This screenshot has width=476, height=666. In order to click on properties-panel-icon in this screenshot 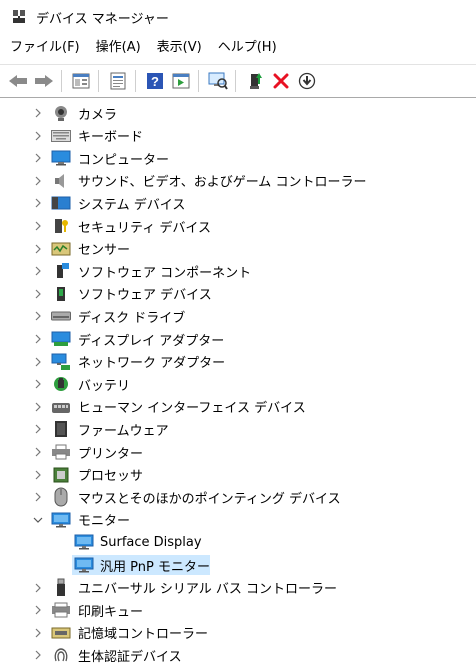, I will do `click(81, 81)`.